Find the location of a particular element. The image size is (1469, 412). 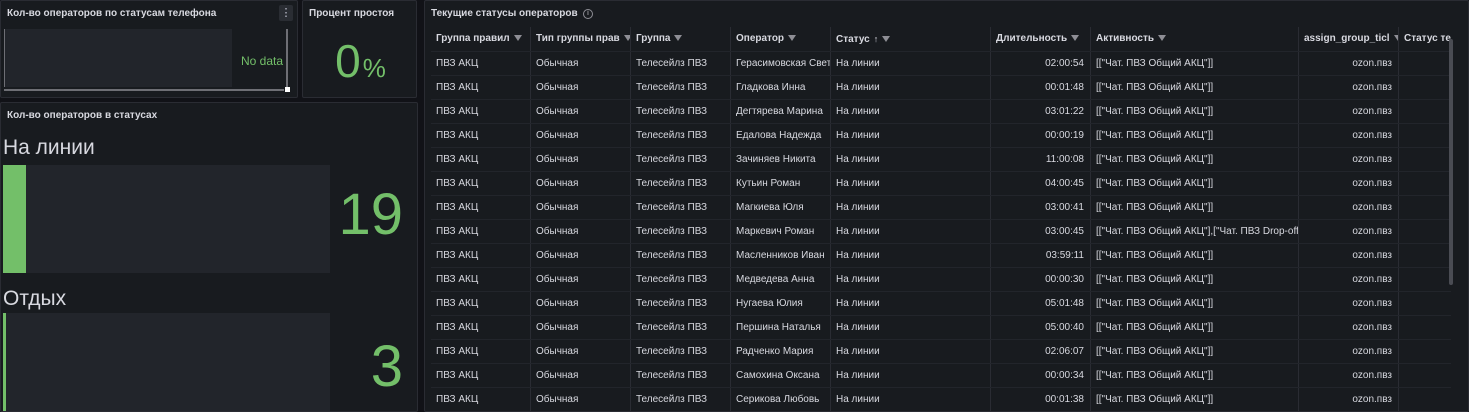

column-header: Длительность is located at coordinates (1041, 39).